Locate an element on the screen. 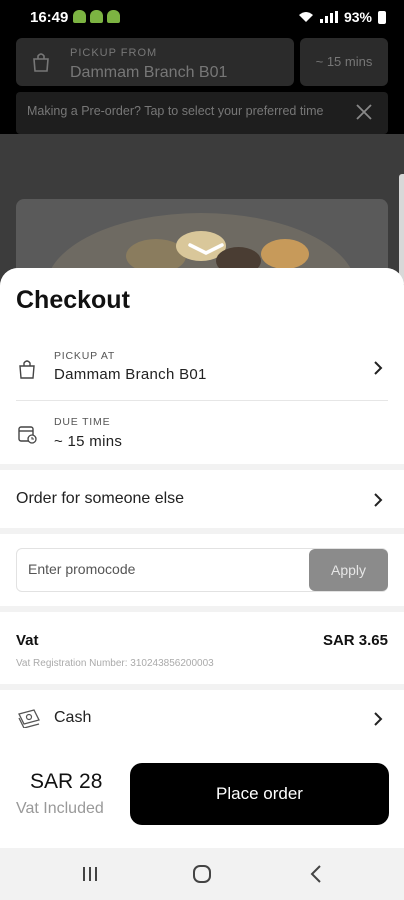 The image size is (404, 900). apply-button: Apply is located at coordinates (348, 570).